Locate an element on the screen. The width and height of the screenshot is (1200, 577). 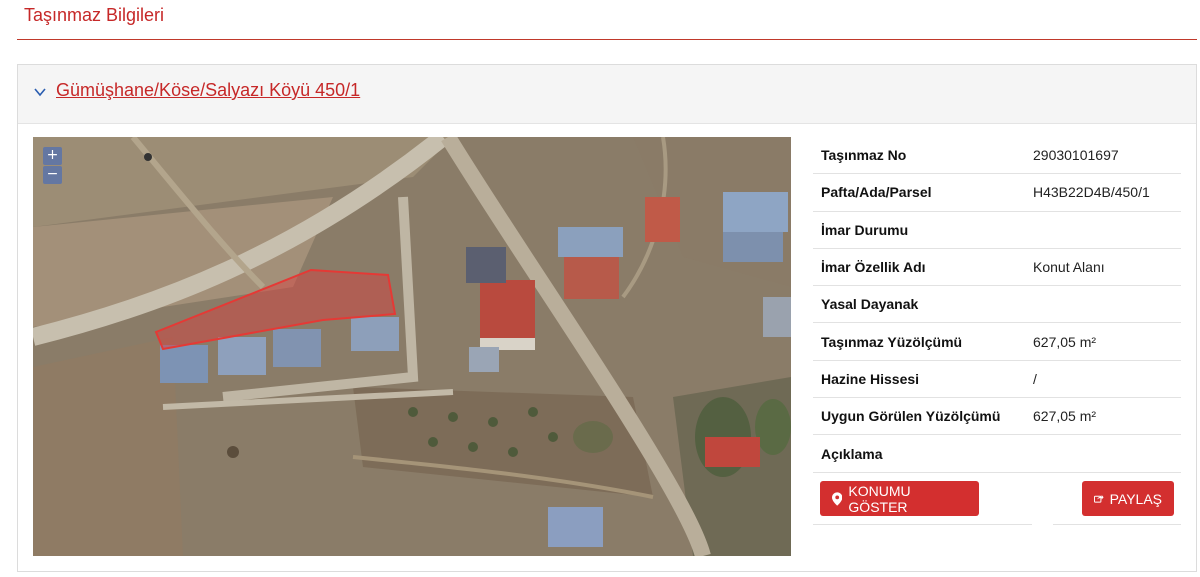
detail-row: Açıklama is located at coordinates (997, 454).